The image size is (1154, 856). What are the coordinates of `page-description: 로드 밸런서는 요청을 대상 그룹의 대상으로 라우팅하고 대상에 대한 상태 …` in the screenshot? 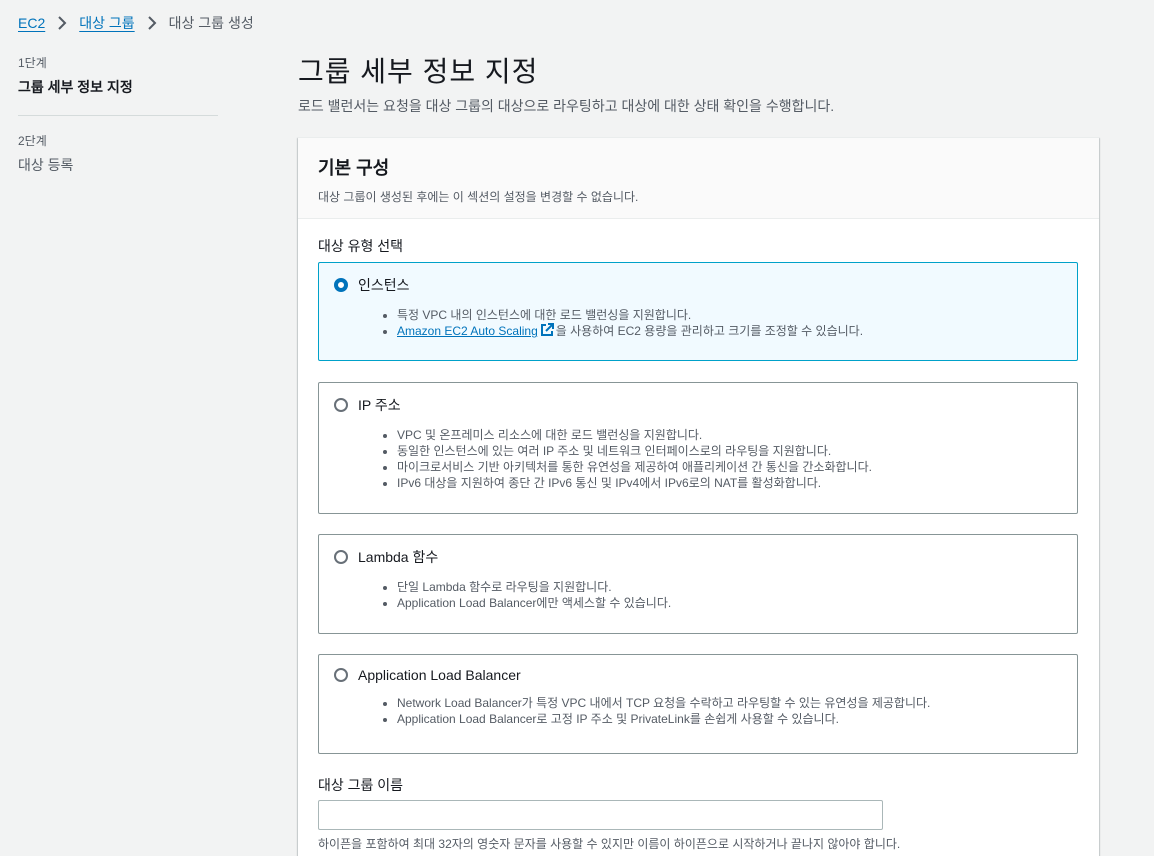 It's located at (566, 106).